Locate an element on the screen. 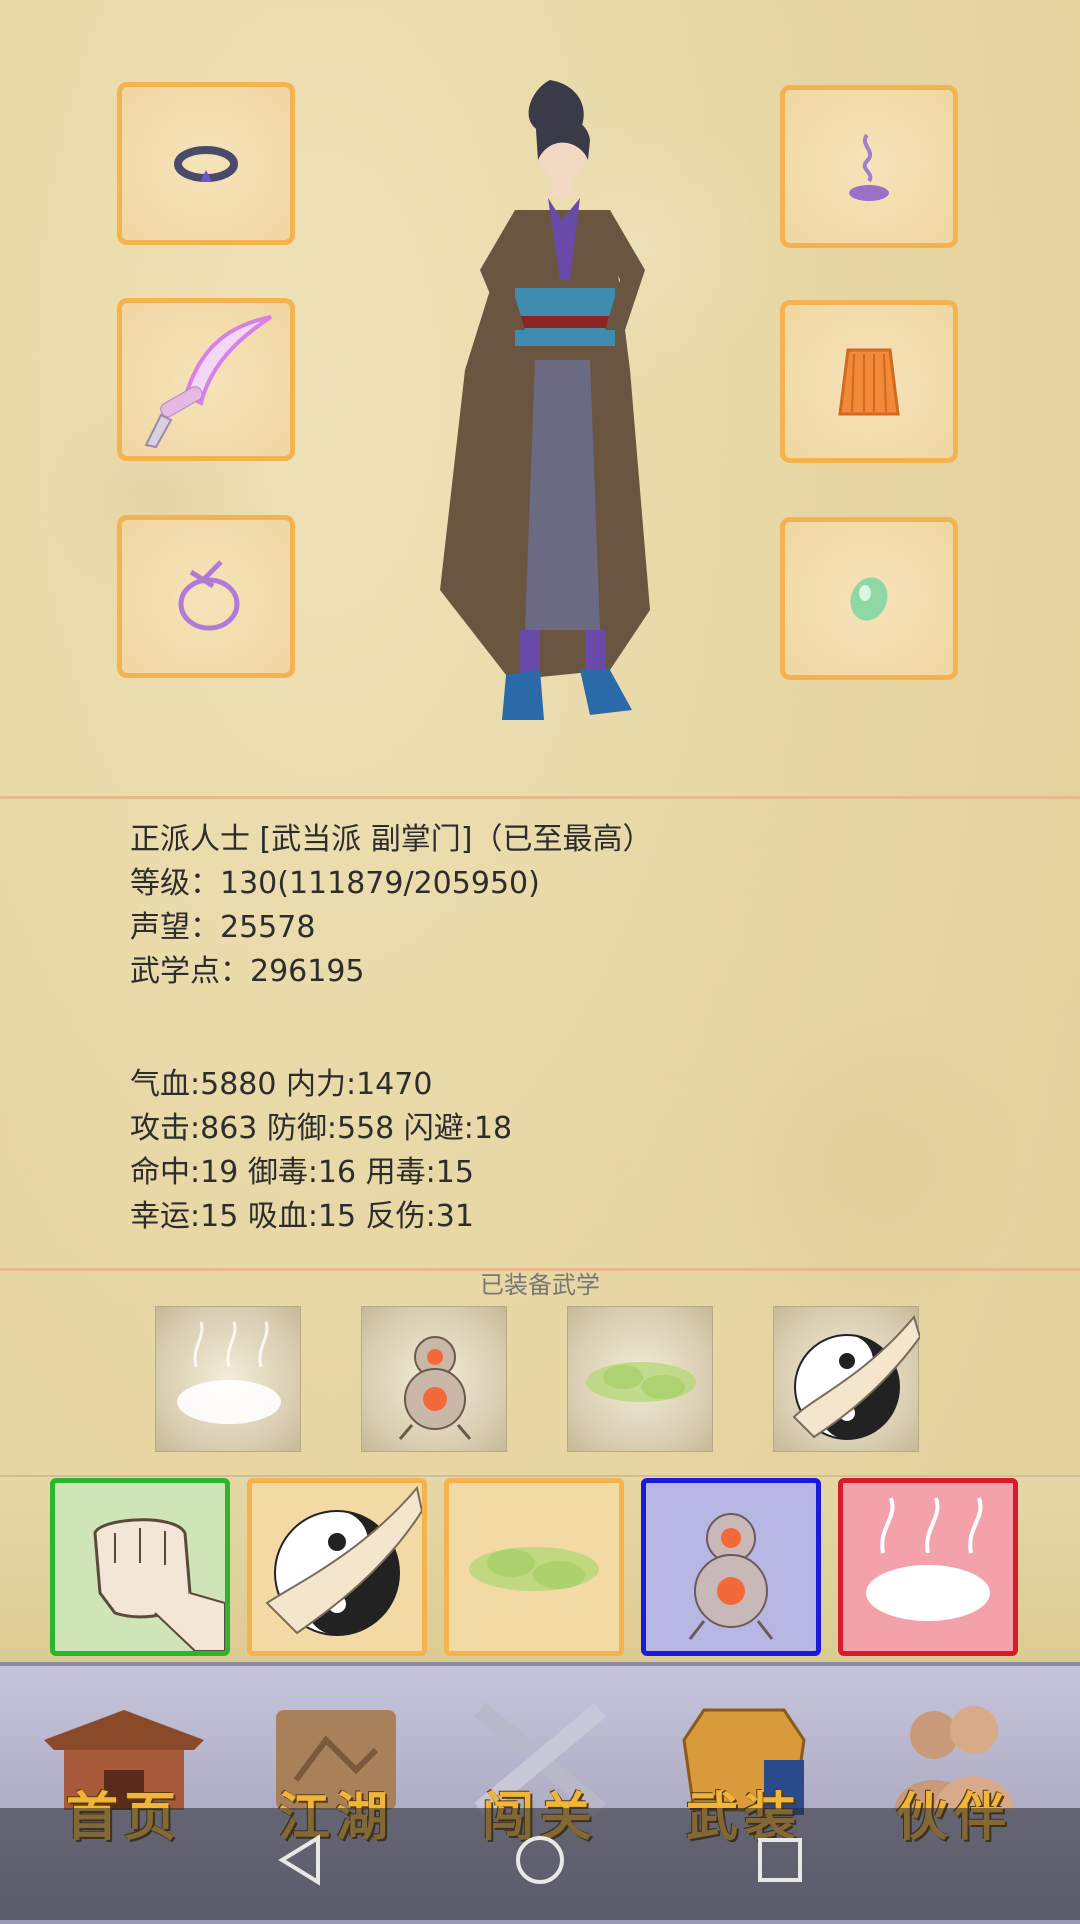 The image size is (1080, 1924). back-icon is located at coordinates (300, 1860).